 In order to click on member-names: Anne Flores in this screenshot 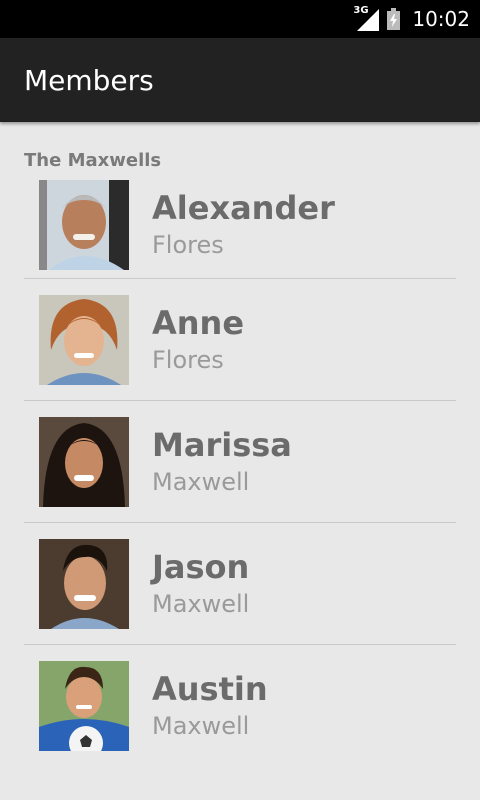, I will do `click(198, 340)`.